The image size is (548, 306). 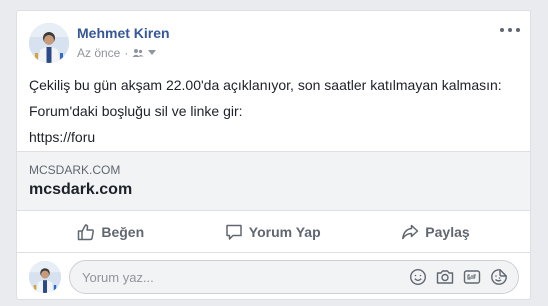 What do you see at coordinates (445, 277) in the screenshot?
I see `camera-icon` at bounding box center [445, 277].